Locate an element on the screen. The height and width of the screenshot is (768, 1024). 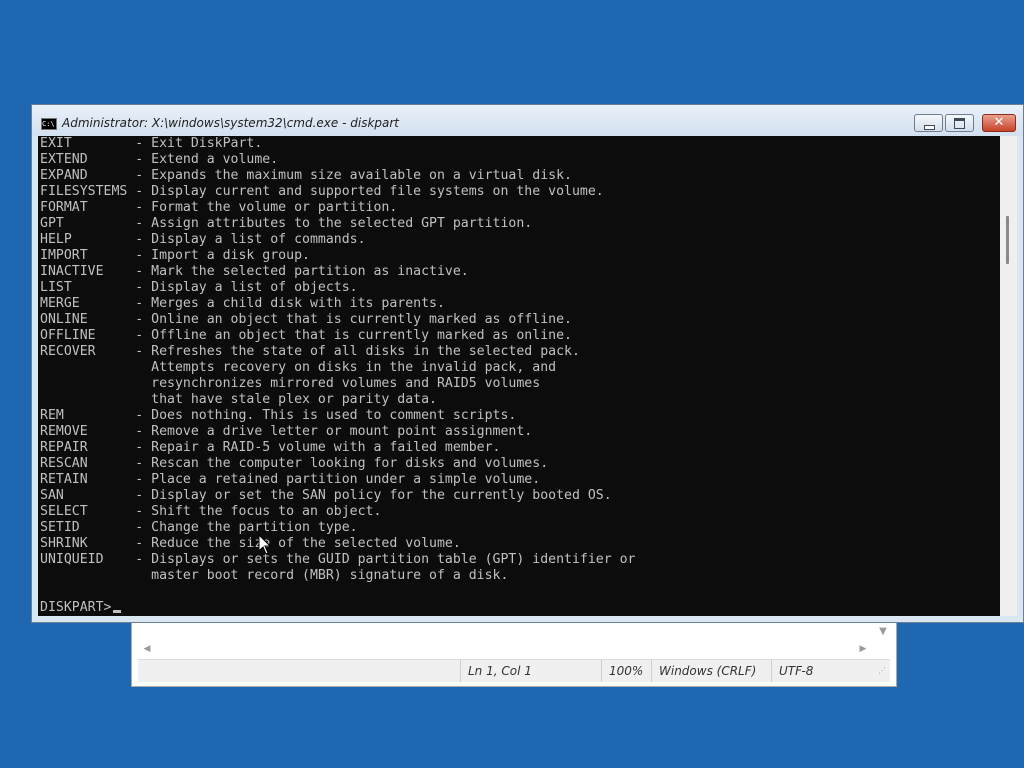
console-line: that have stale plex or parity data. is located at coordinates (238, 399).